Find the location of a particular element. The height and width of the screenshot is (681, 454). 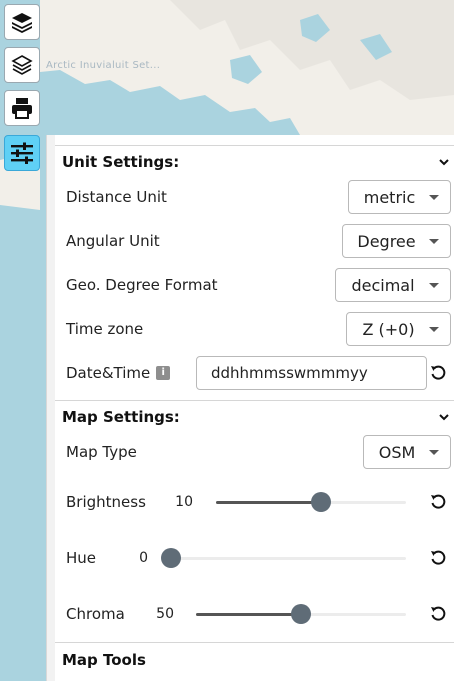

map-tools-header: Map Tools is located at coordinates (256, 660).